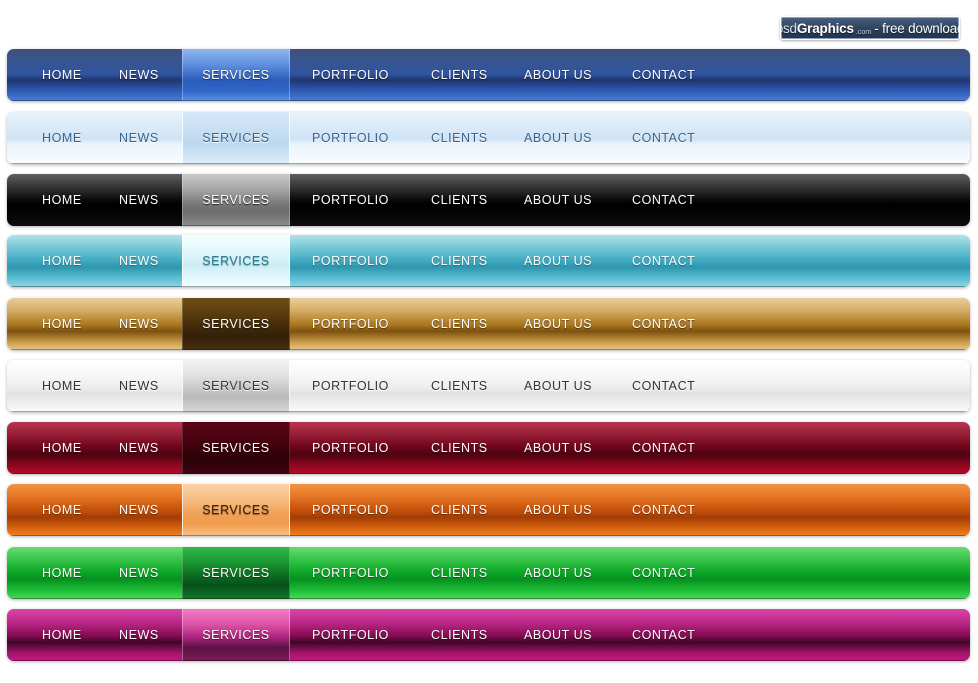 The image size is (978, 683). I want to click on nav-item-portfolio-cyan: PORTFOLIO, so click(350, 261).